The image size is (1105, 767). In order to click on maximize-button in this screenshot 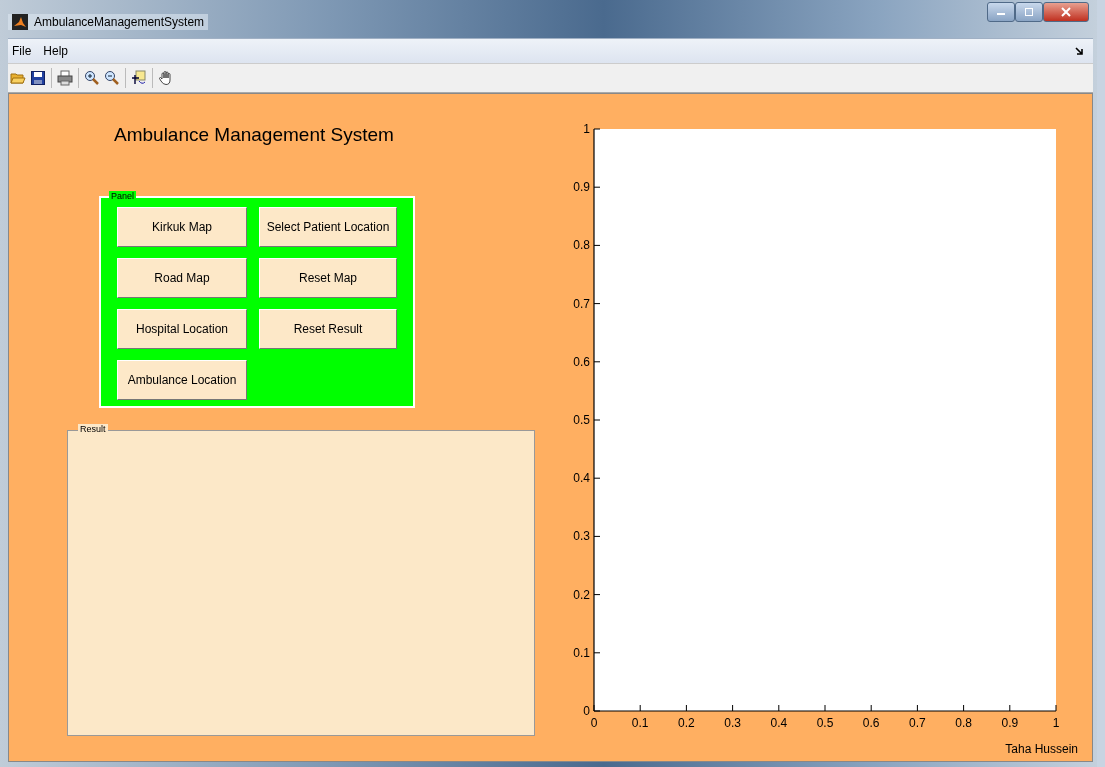, I will do `click(1029, 12)`.